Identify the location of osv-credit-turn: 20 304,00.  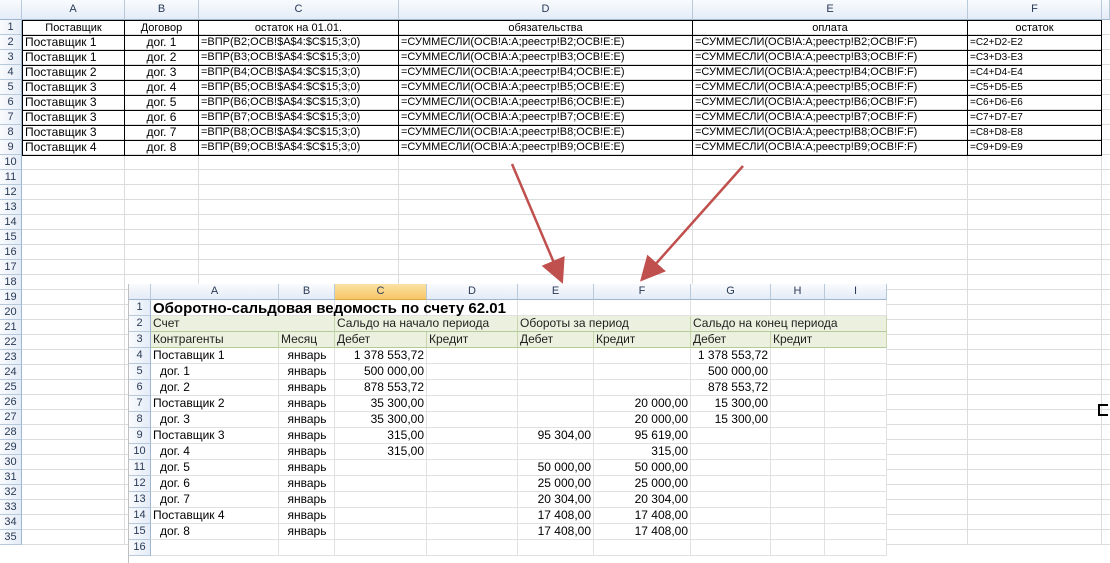
(661, 499).